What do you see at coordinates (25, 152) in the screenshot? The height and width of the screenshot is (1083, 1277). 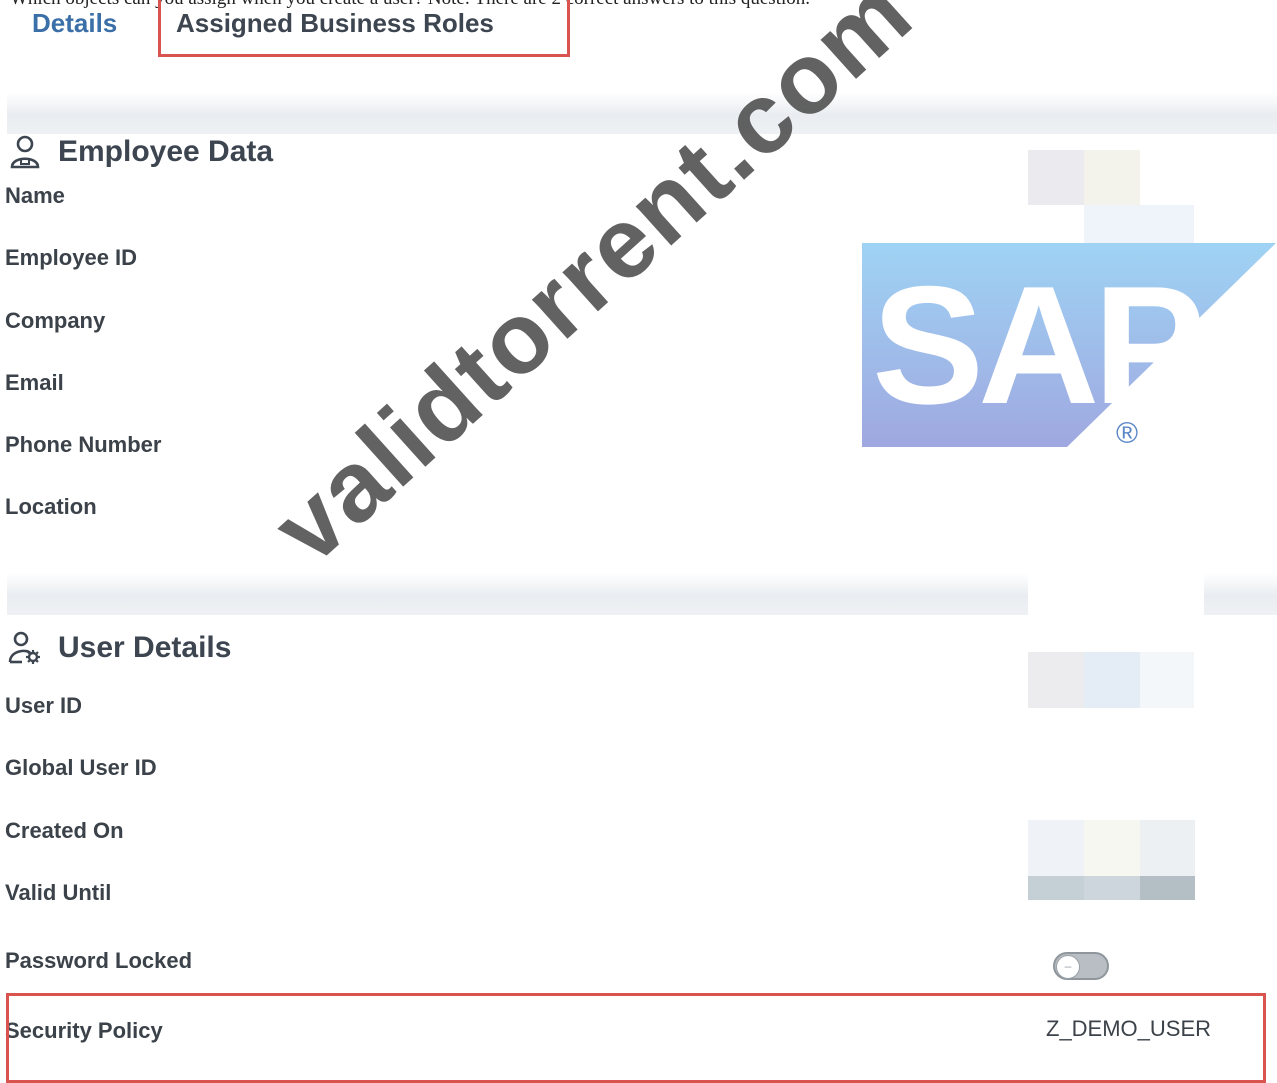 I see `employee-icon` at bounding box center [25, 152].